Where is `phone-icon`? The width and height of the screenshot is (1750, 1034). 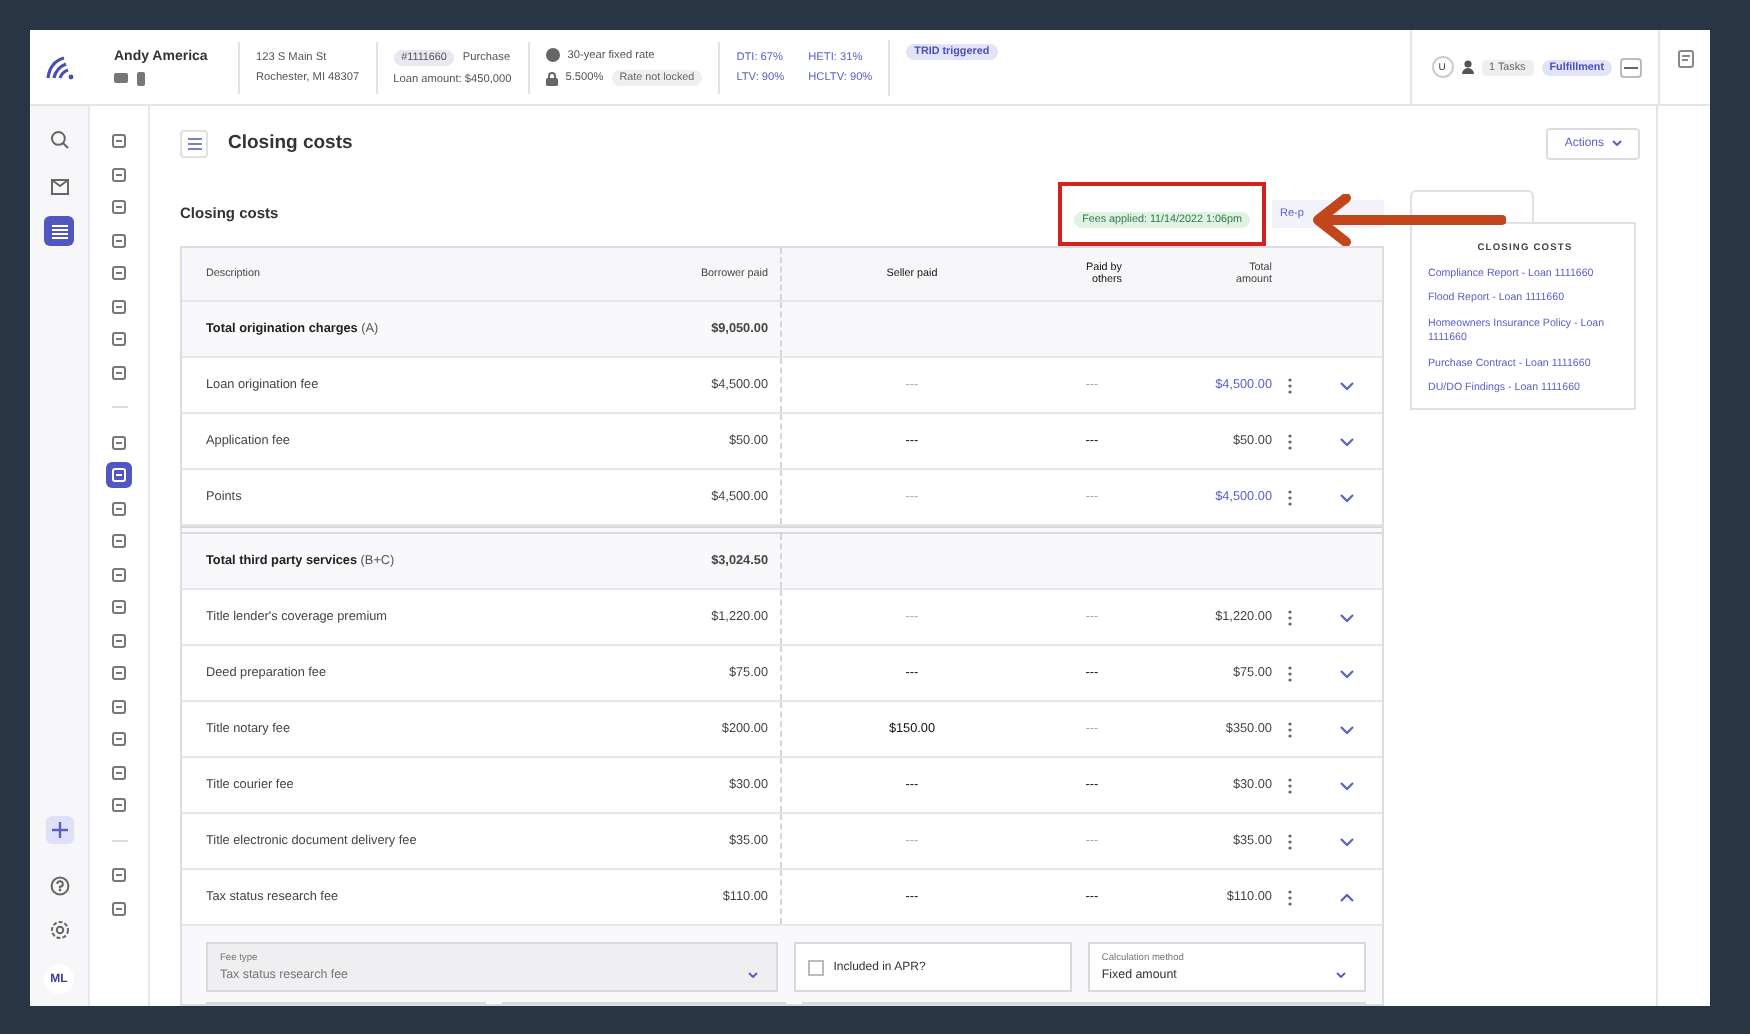 phone-icon is located at coordinates (141, 78).